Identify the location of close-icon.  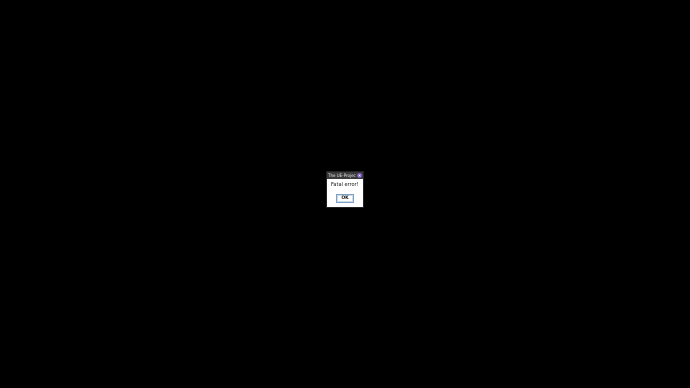
(359, 175).